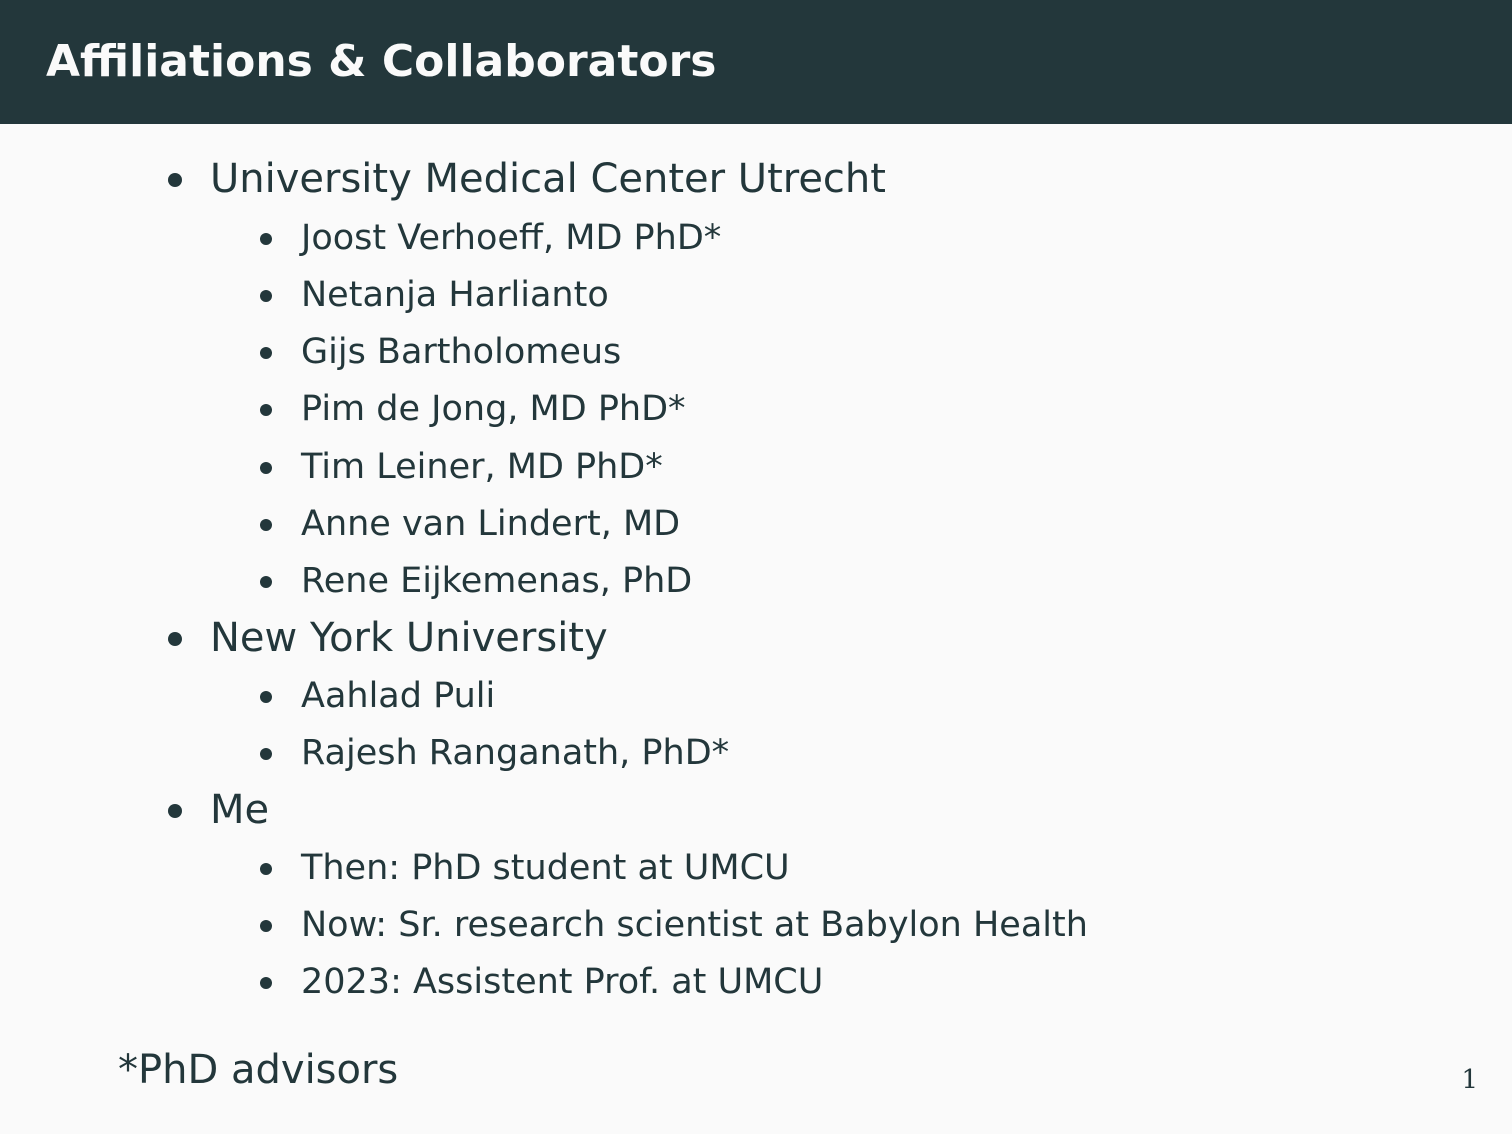 This screenshot has height=1134, width=1512. I want to click on page-number: 1, so click(1469, 1080).